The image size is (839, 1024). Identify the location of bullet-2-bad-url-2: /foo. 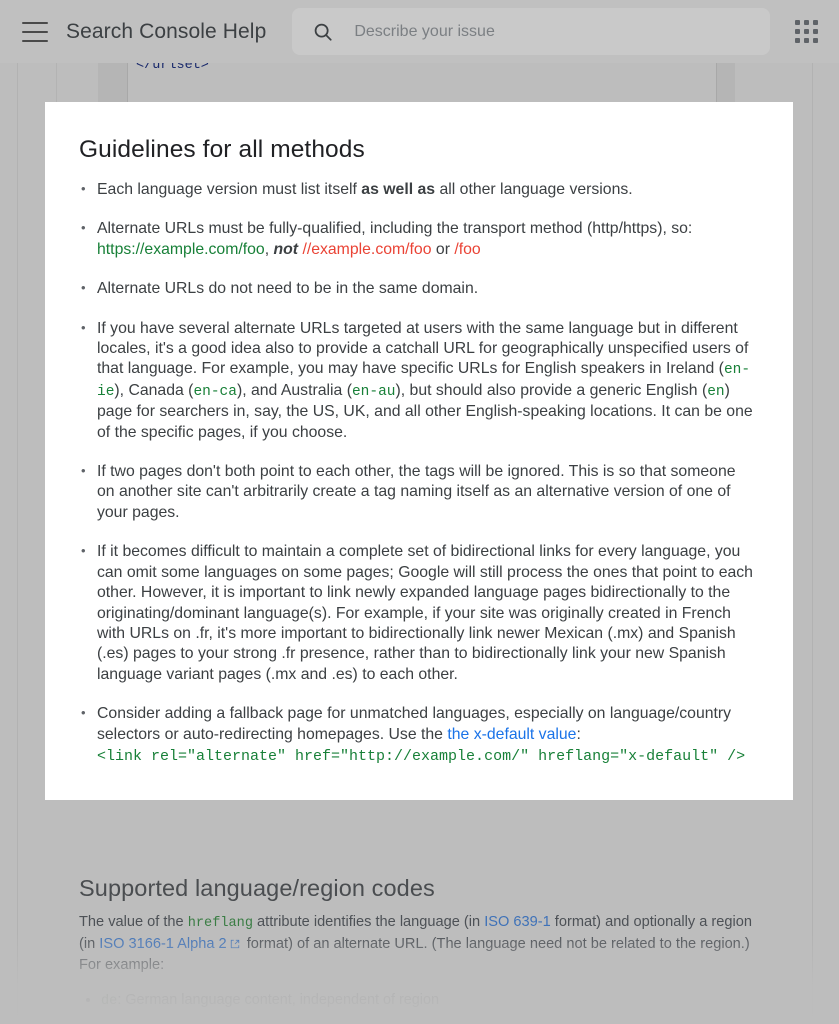
(467, 249).